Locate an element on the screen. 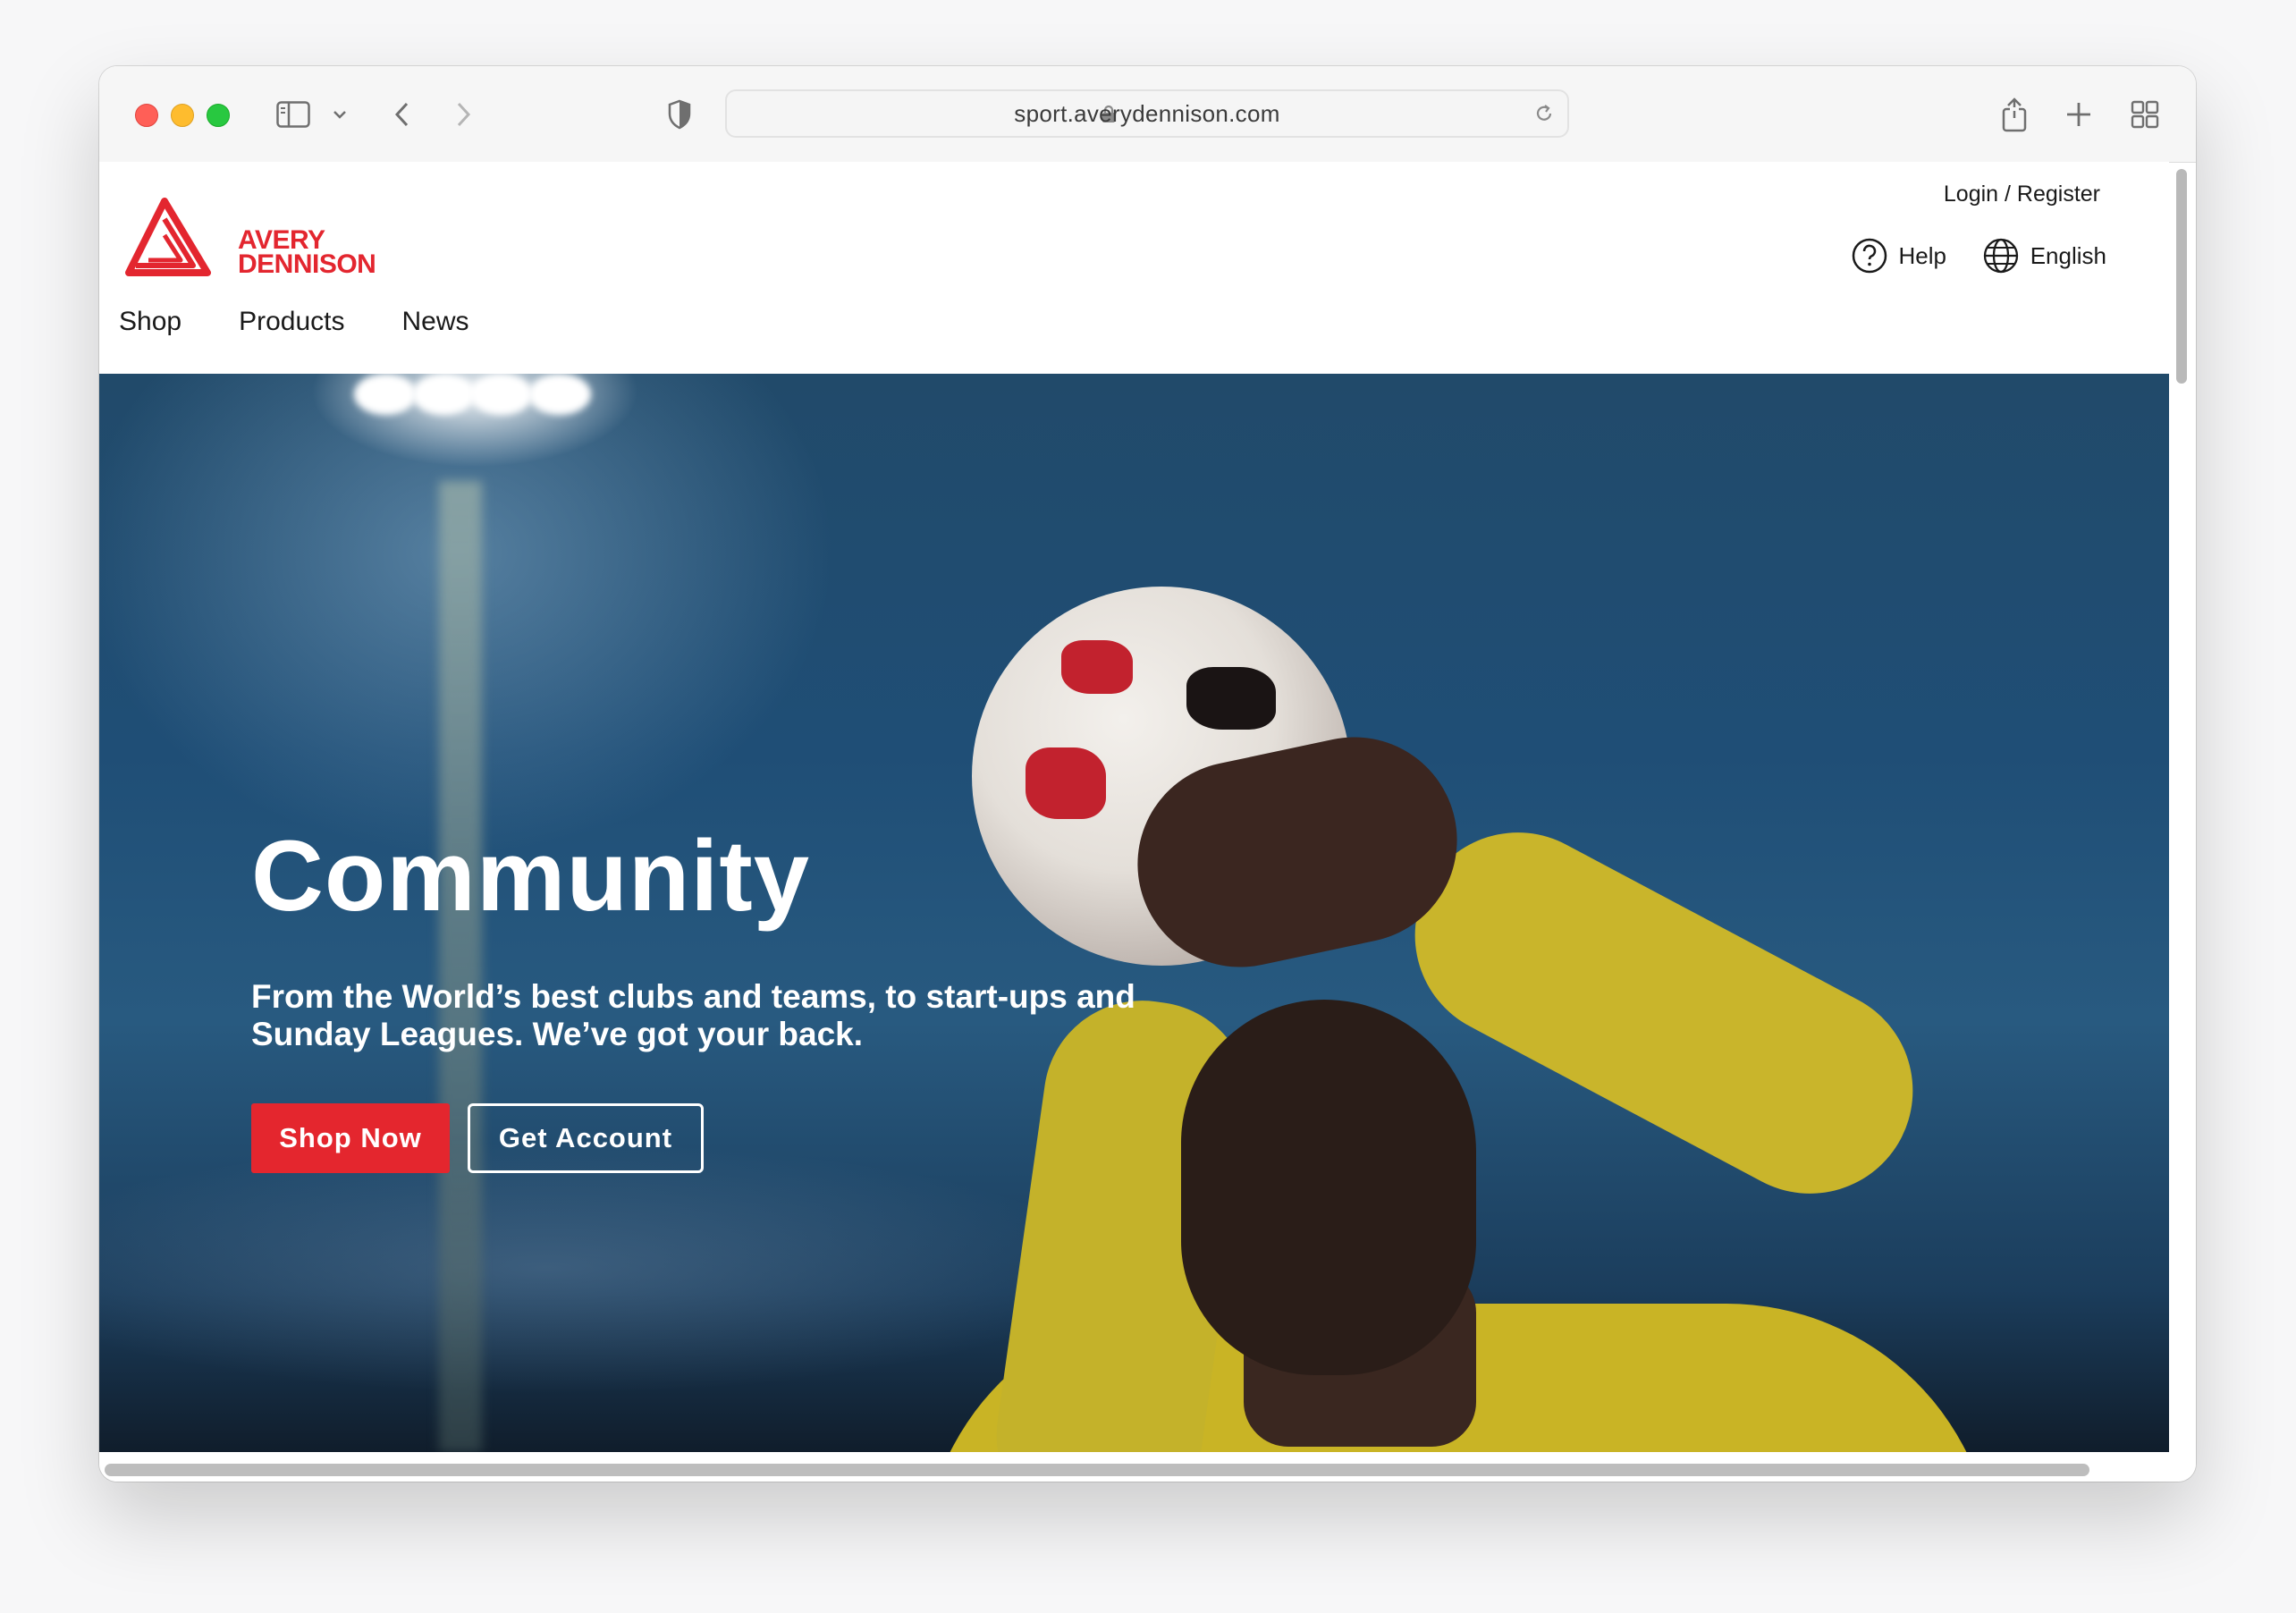 The image size is (2296, 1613). share-icon is located at coordinates (2014, 114).